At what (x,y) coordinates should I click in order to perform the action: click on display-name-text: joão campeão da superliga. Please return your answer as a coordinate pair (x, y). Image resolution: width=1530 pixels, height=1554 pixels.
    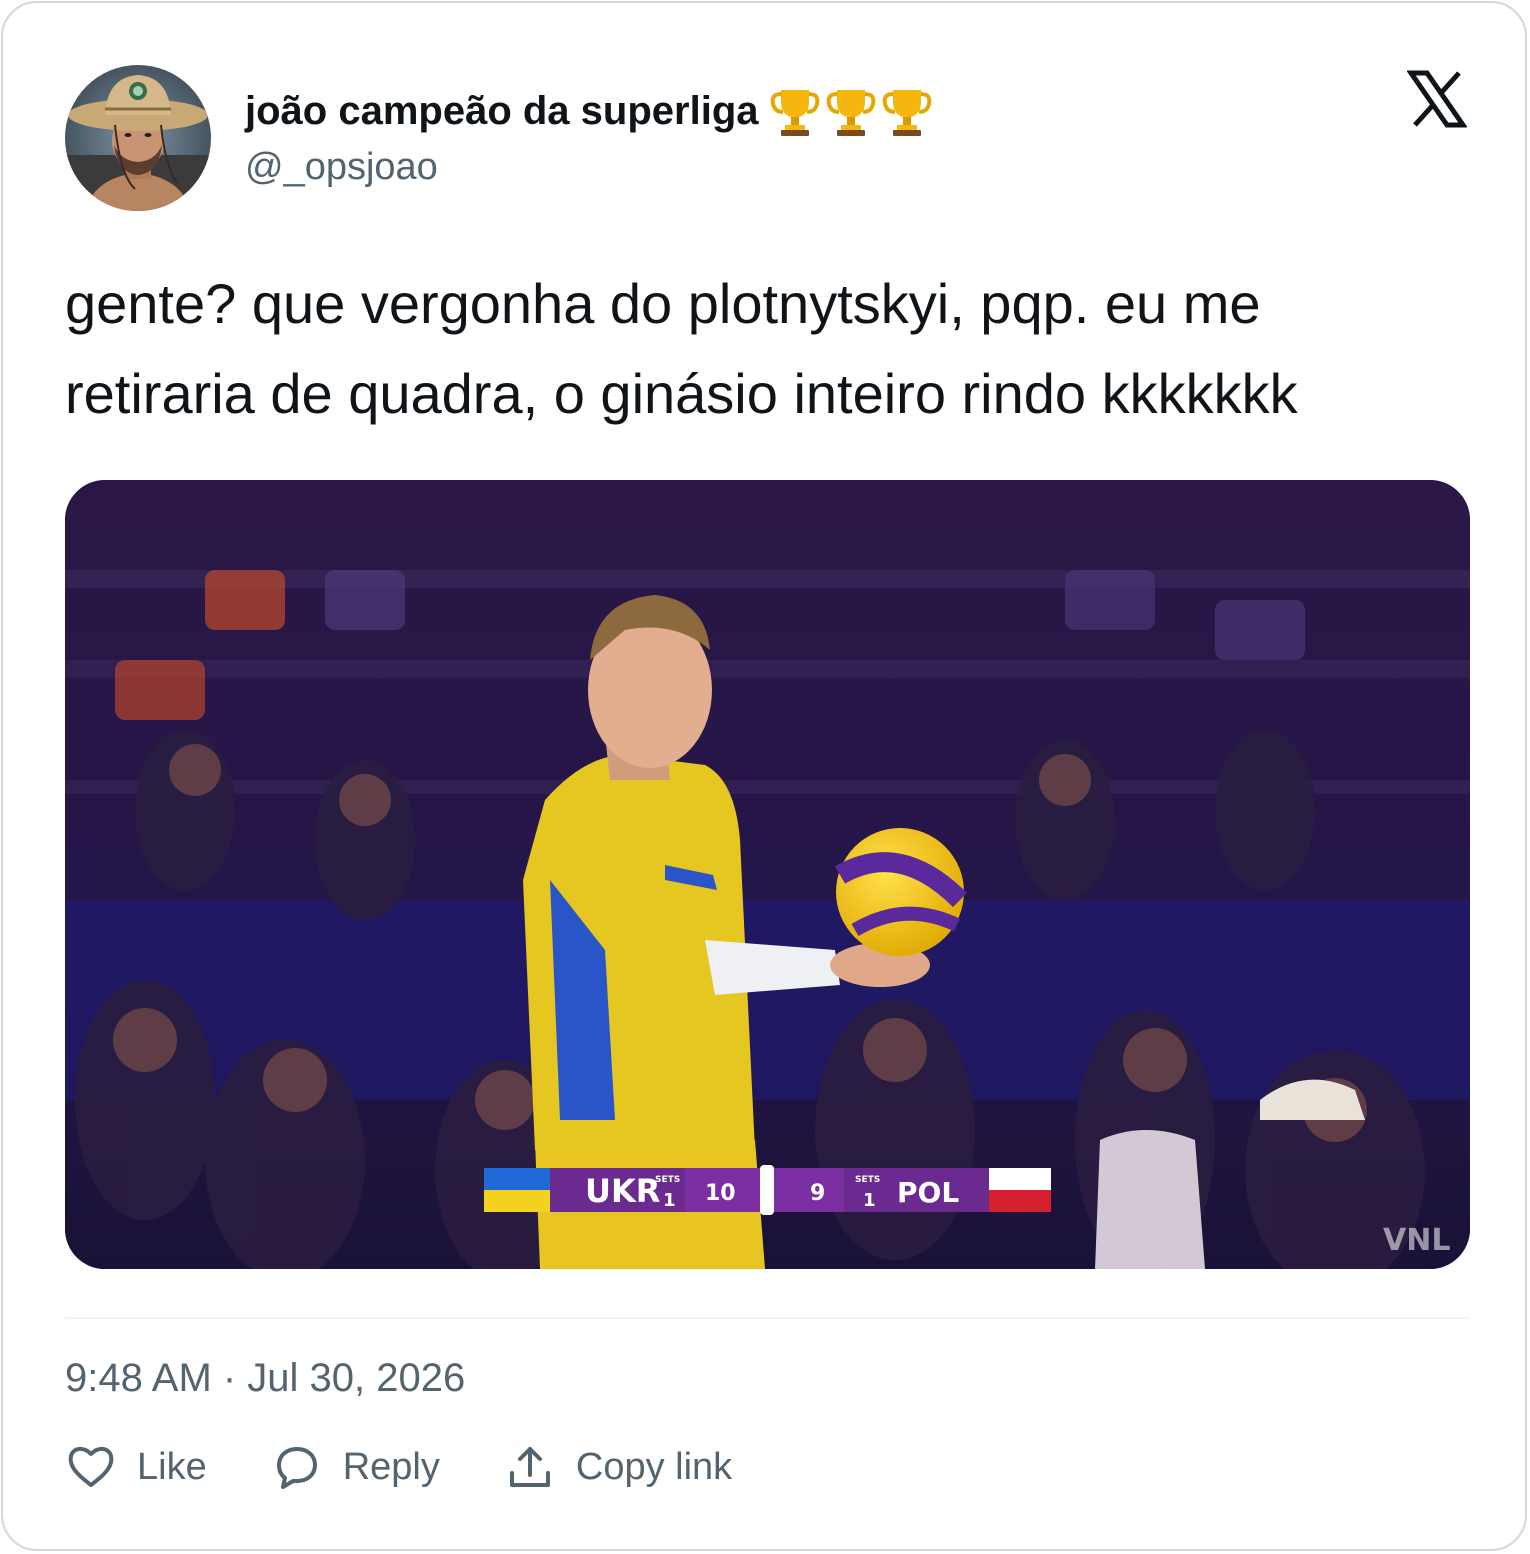
    Looking at the image, I should click on (502, 111).